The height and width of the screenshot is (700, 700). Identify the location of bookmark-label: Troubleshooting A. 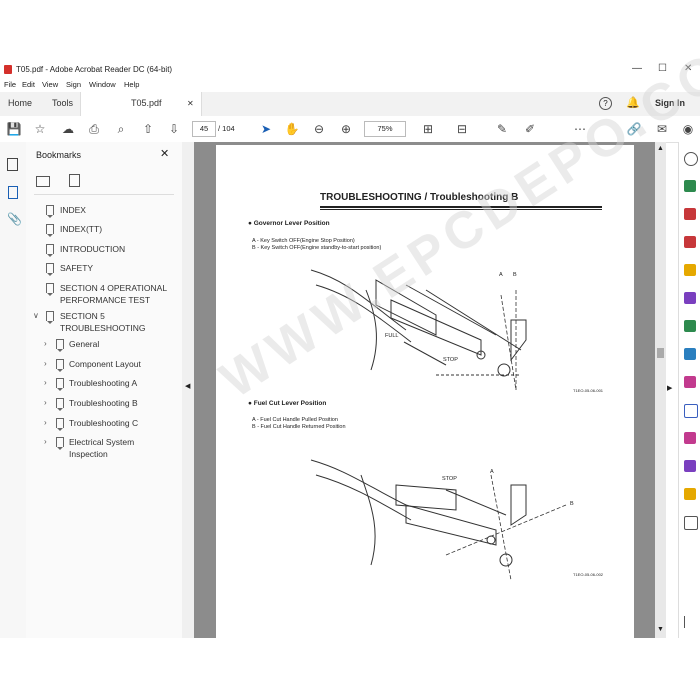
(103, 383).